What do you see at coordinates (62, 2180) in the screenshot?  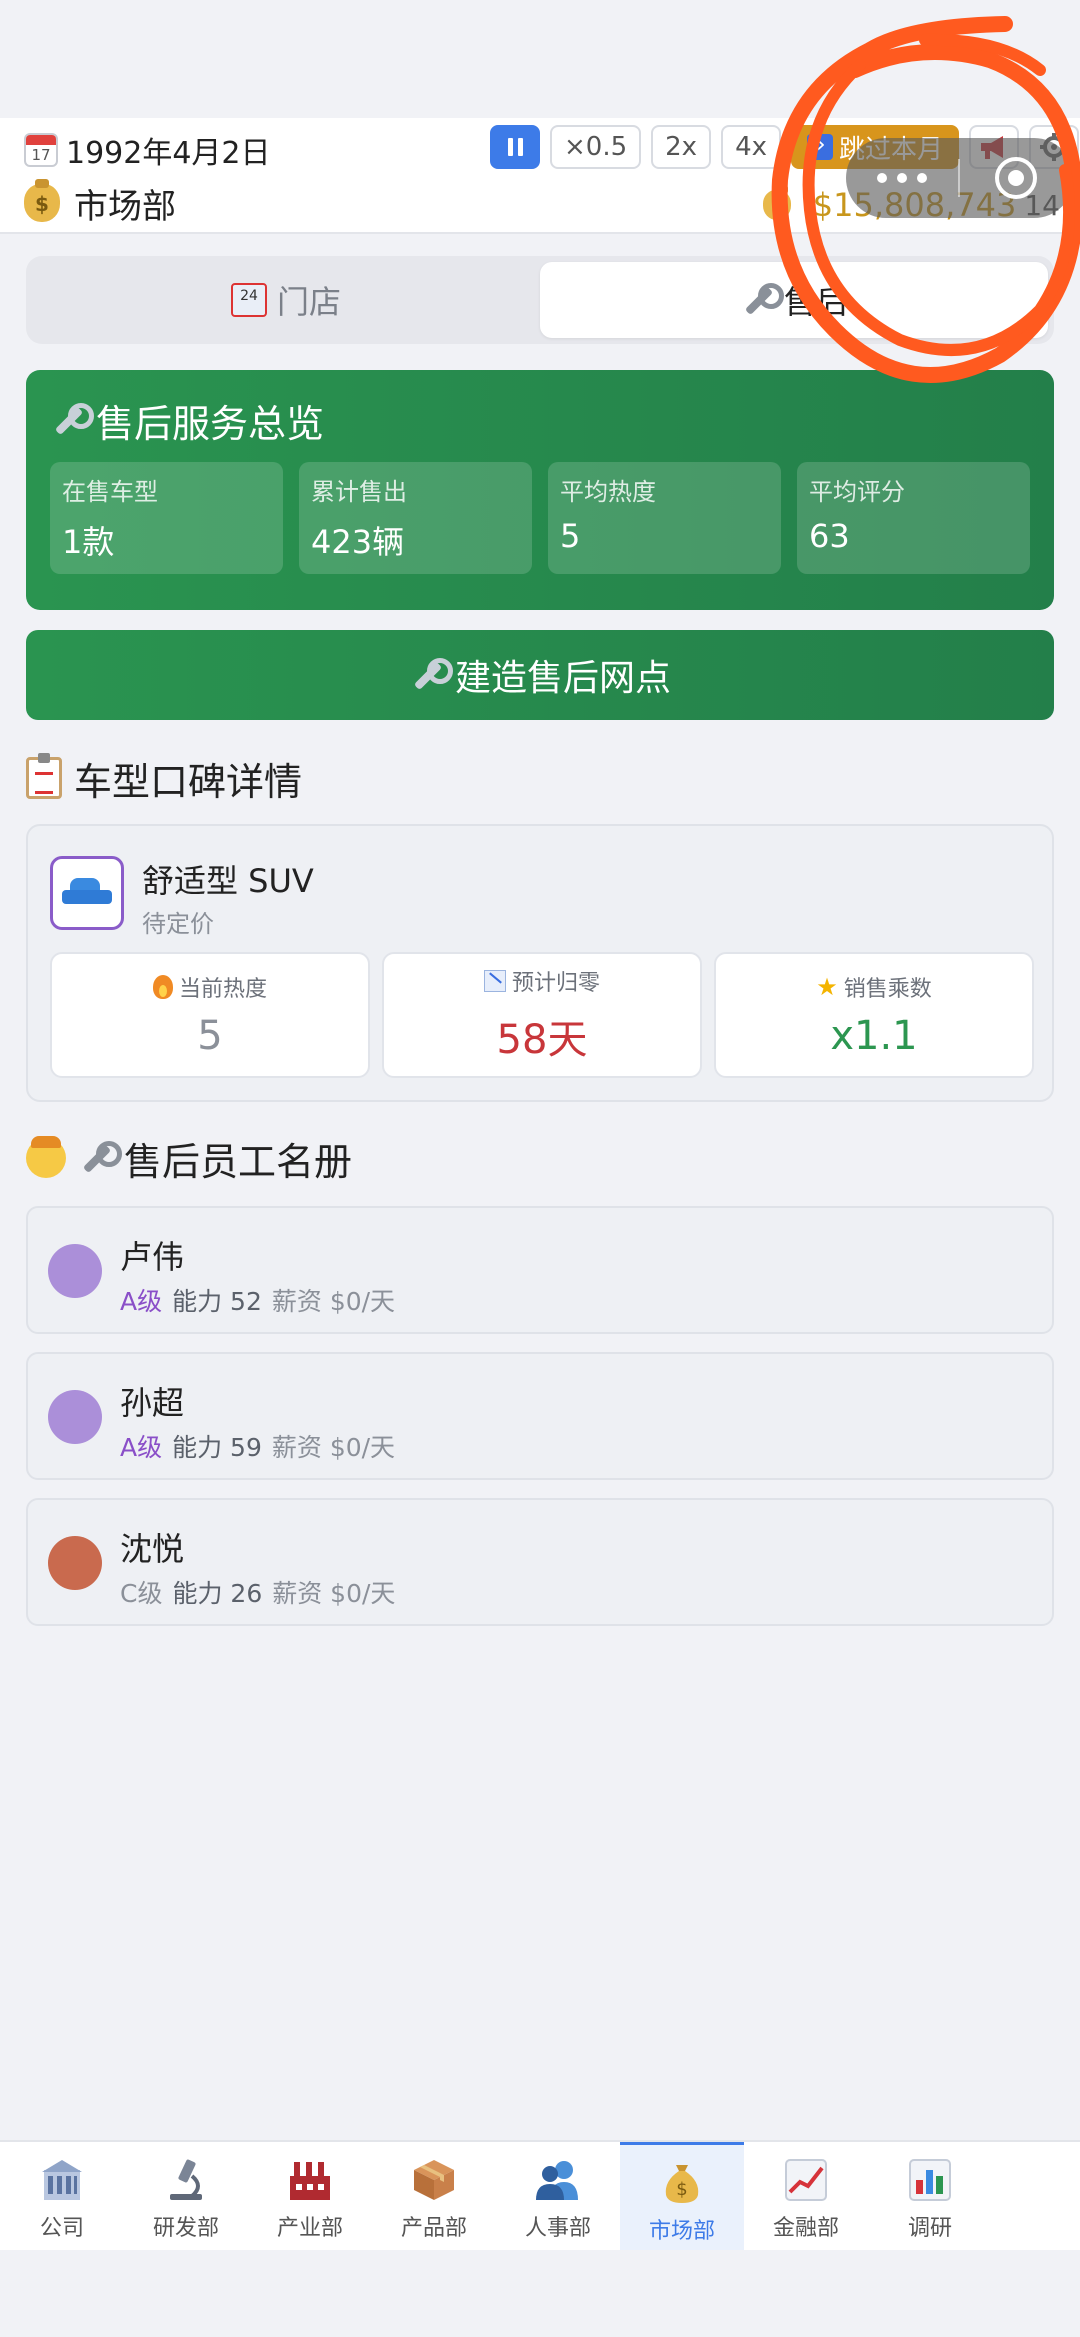 I see `building-icon` at bounding box center [62, 2180].